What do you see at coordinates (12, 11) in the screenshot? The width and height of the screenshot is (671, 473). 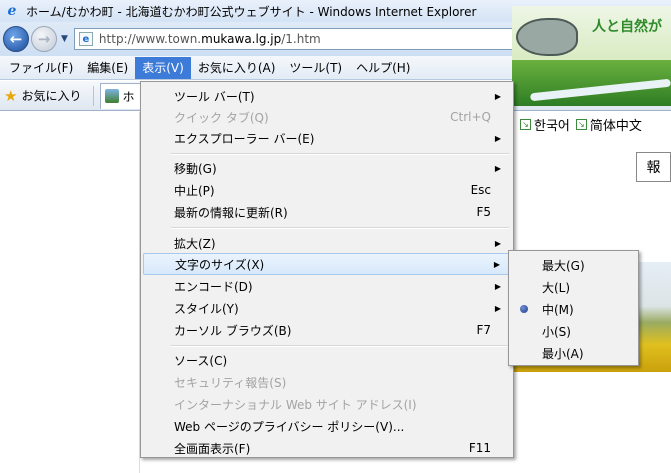 I see `ie-logo-icon: e` at bounding box center [12, 11].